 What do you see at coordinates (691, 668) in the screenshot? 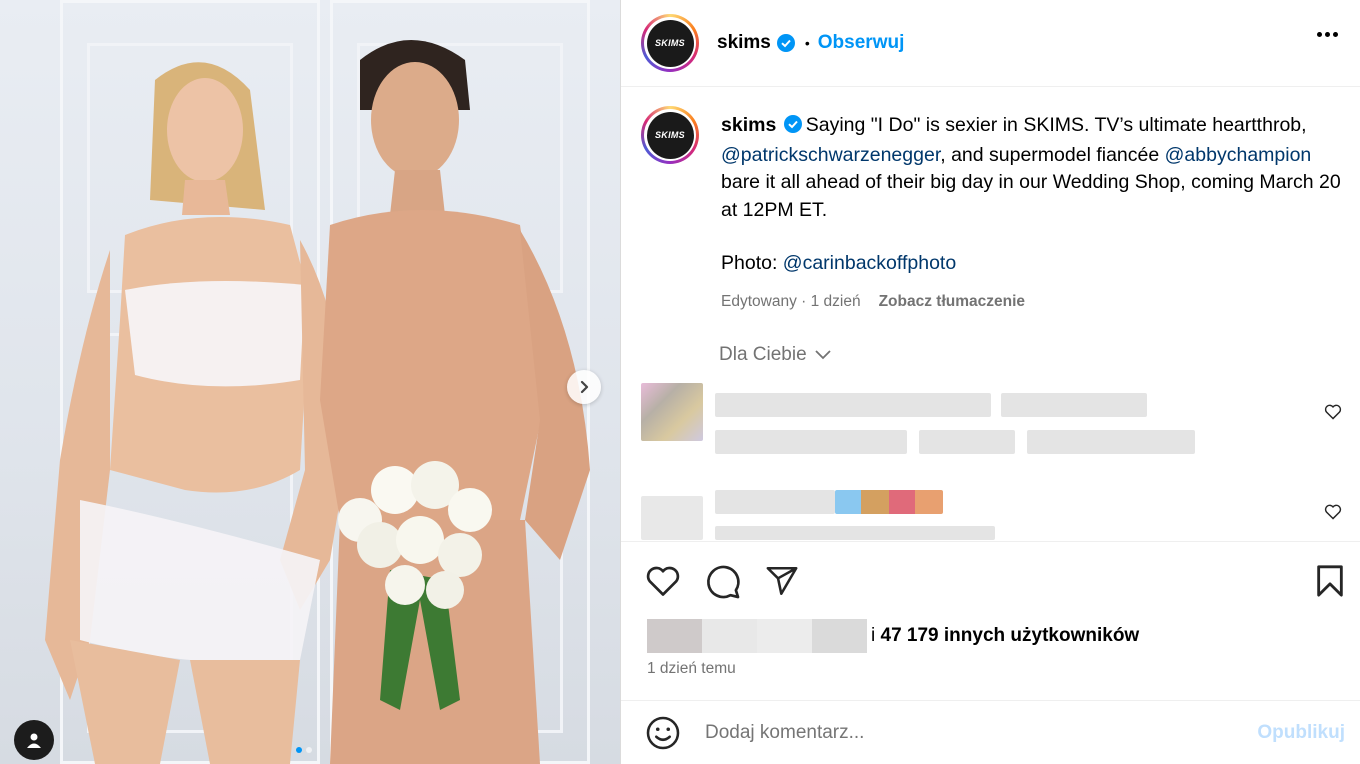
I see `post-timestamp: 1 dzień temu` at bounding box center [691, 668].